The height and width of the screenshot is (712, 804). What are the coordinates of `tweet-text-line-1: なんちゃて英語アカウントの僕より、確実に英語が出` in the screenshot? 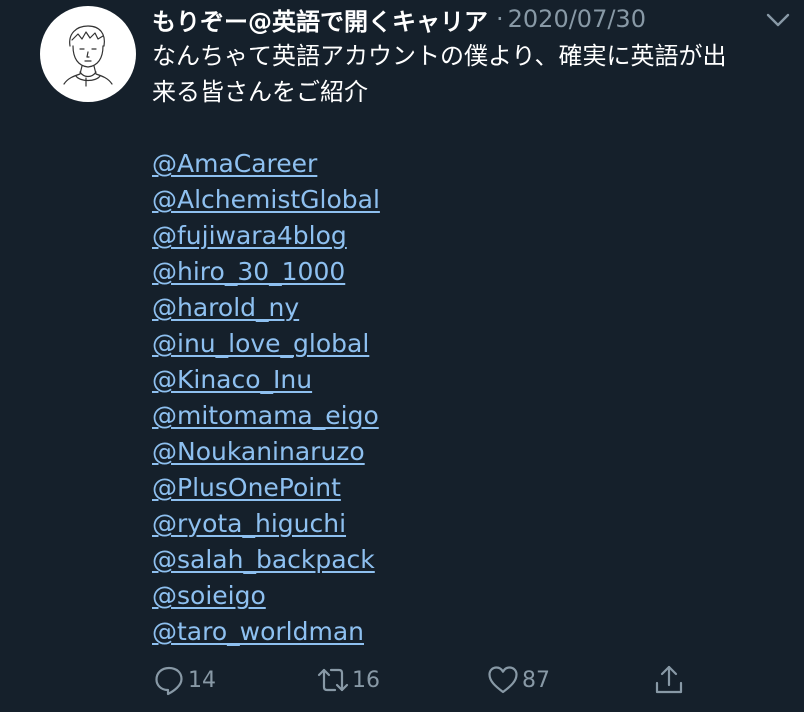 It's located at (439, 56).